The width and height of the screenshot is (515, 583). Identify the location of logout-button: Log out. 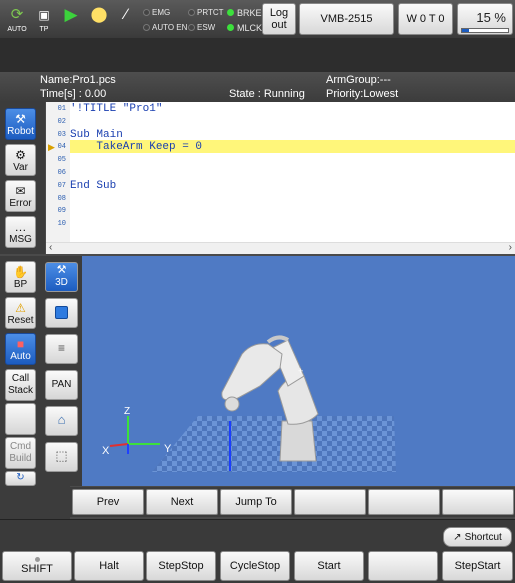
(279, 19).